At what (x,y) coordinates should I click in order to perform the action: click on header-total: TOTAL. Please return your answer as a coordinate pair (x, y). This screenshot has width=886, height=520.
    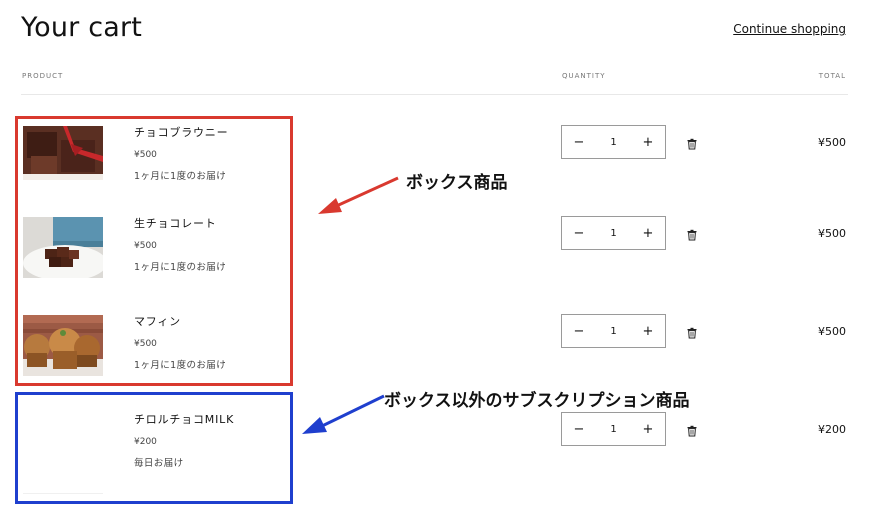
    Looking at the image, I should click on (832, 76).